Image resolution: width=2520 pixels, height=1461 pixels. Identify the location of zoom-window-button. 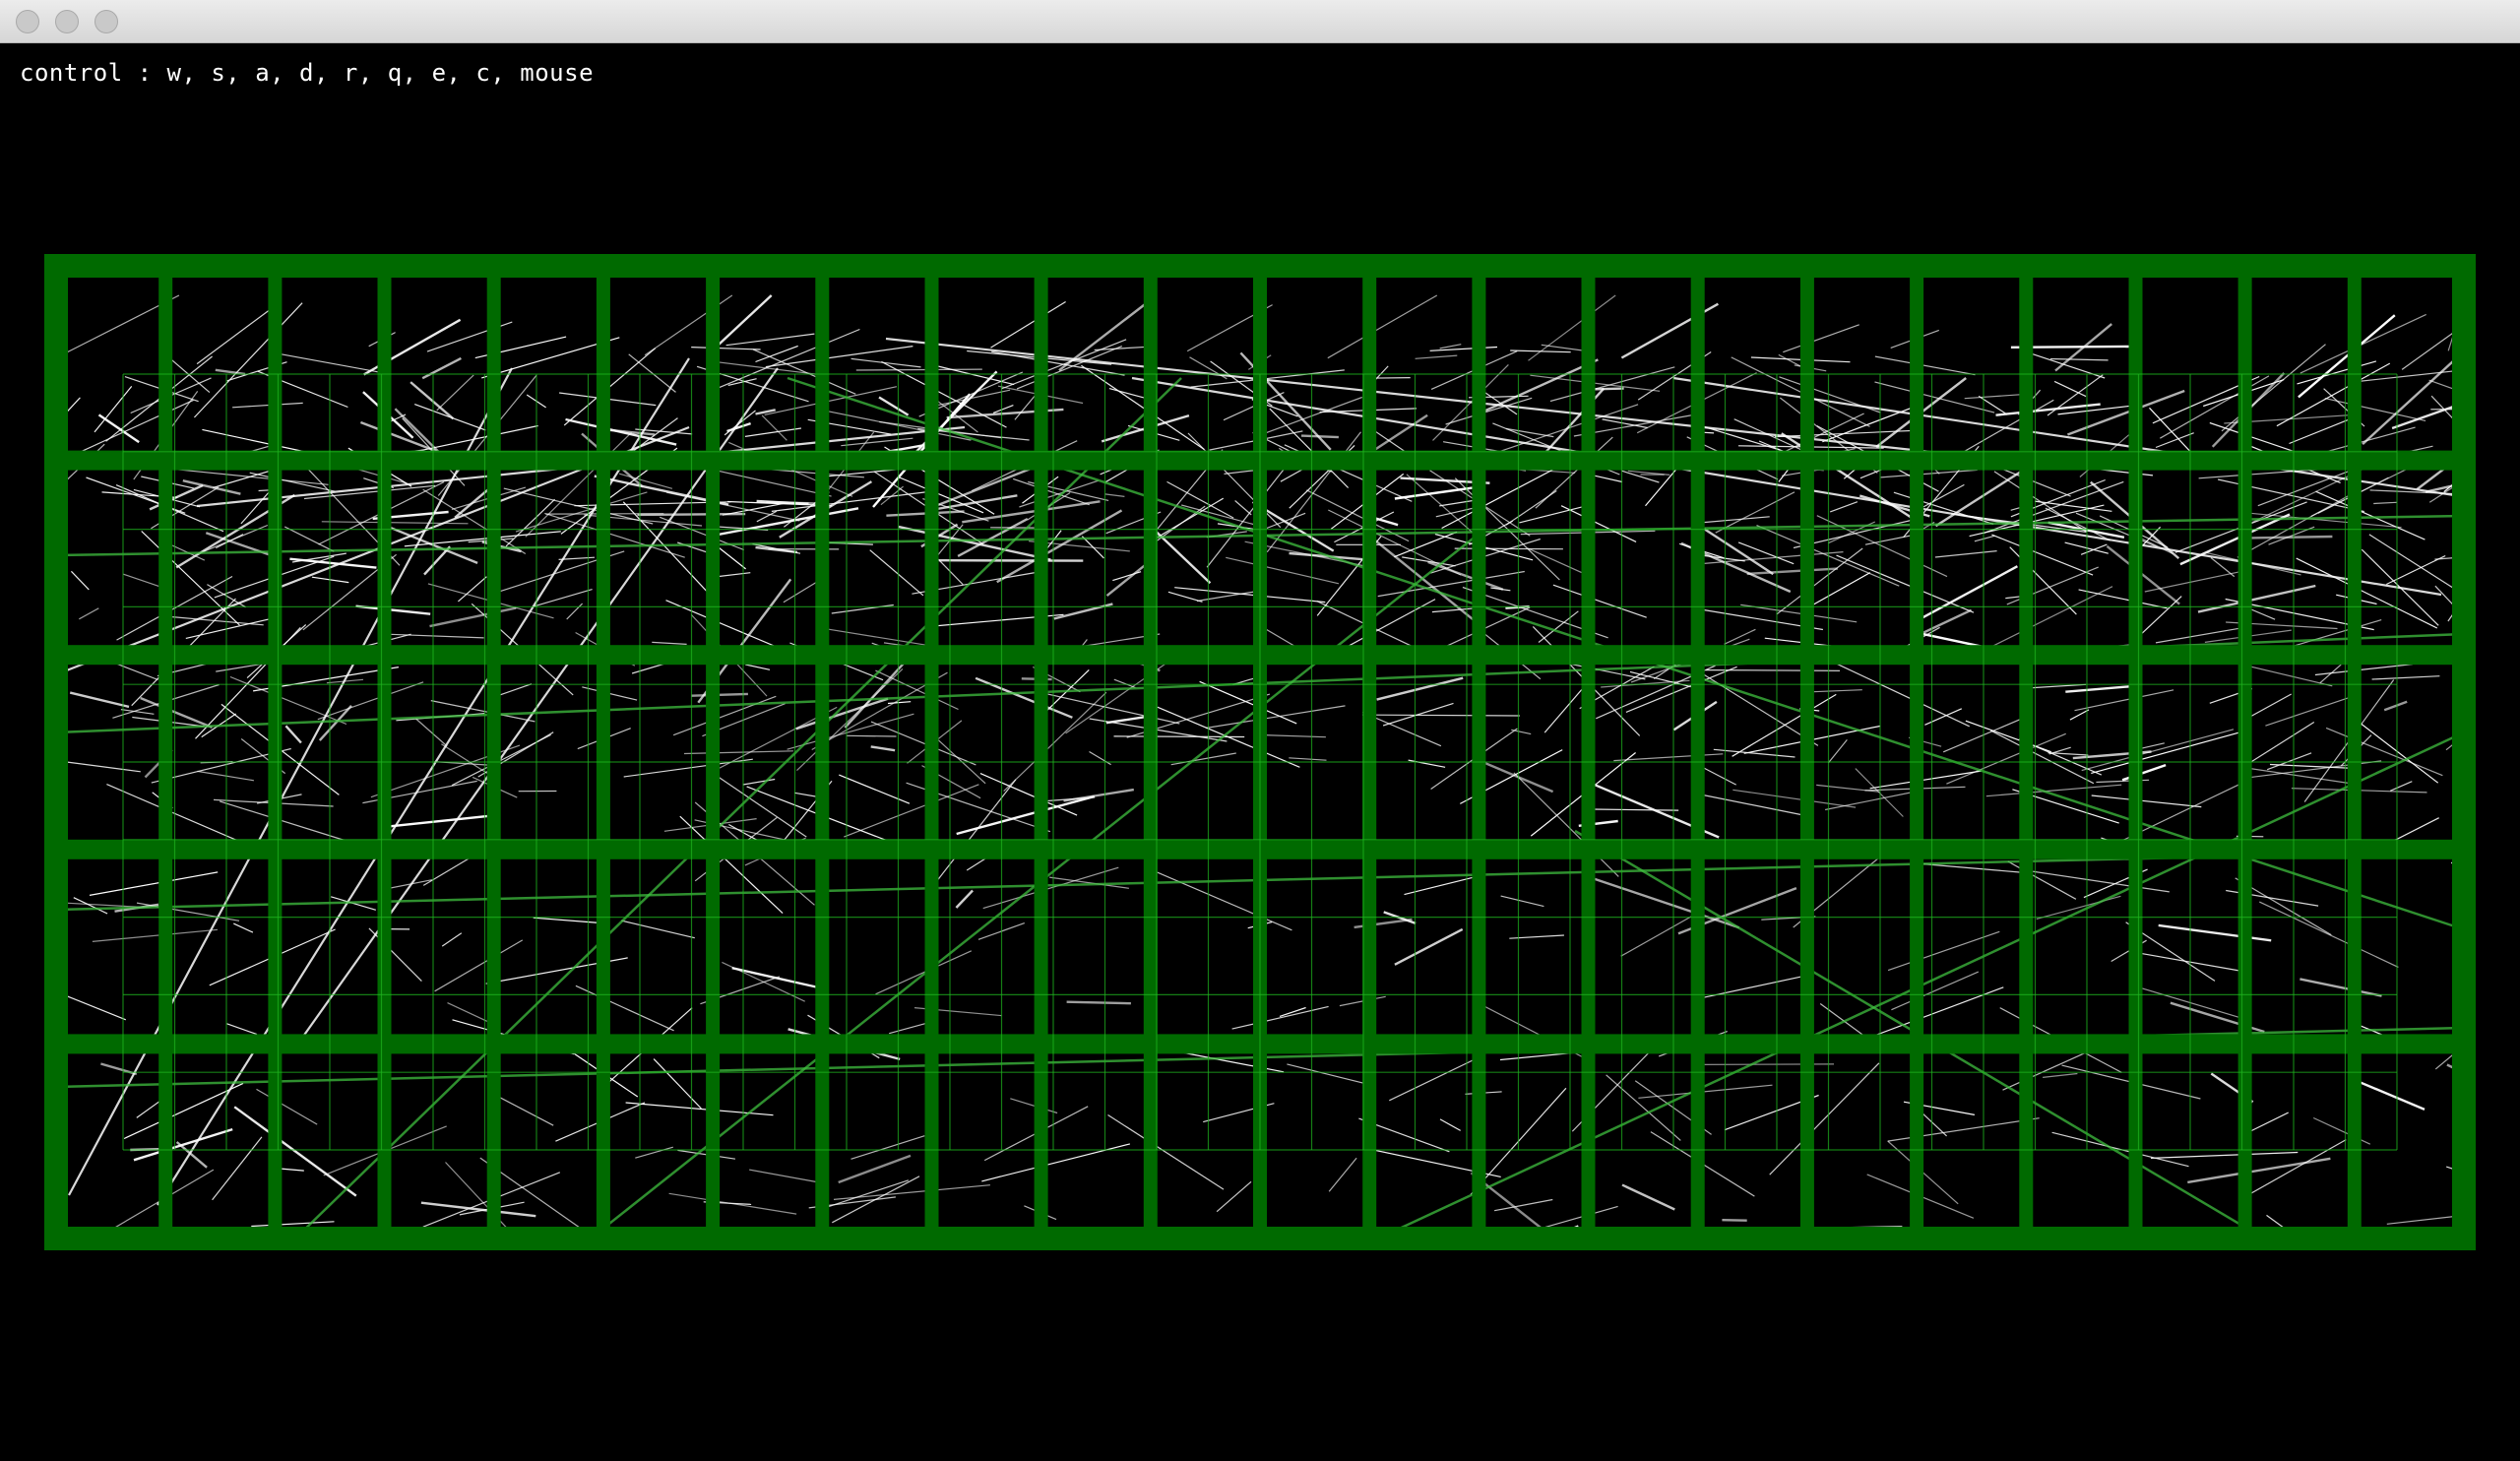
(106, 21).